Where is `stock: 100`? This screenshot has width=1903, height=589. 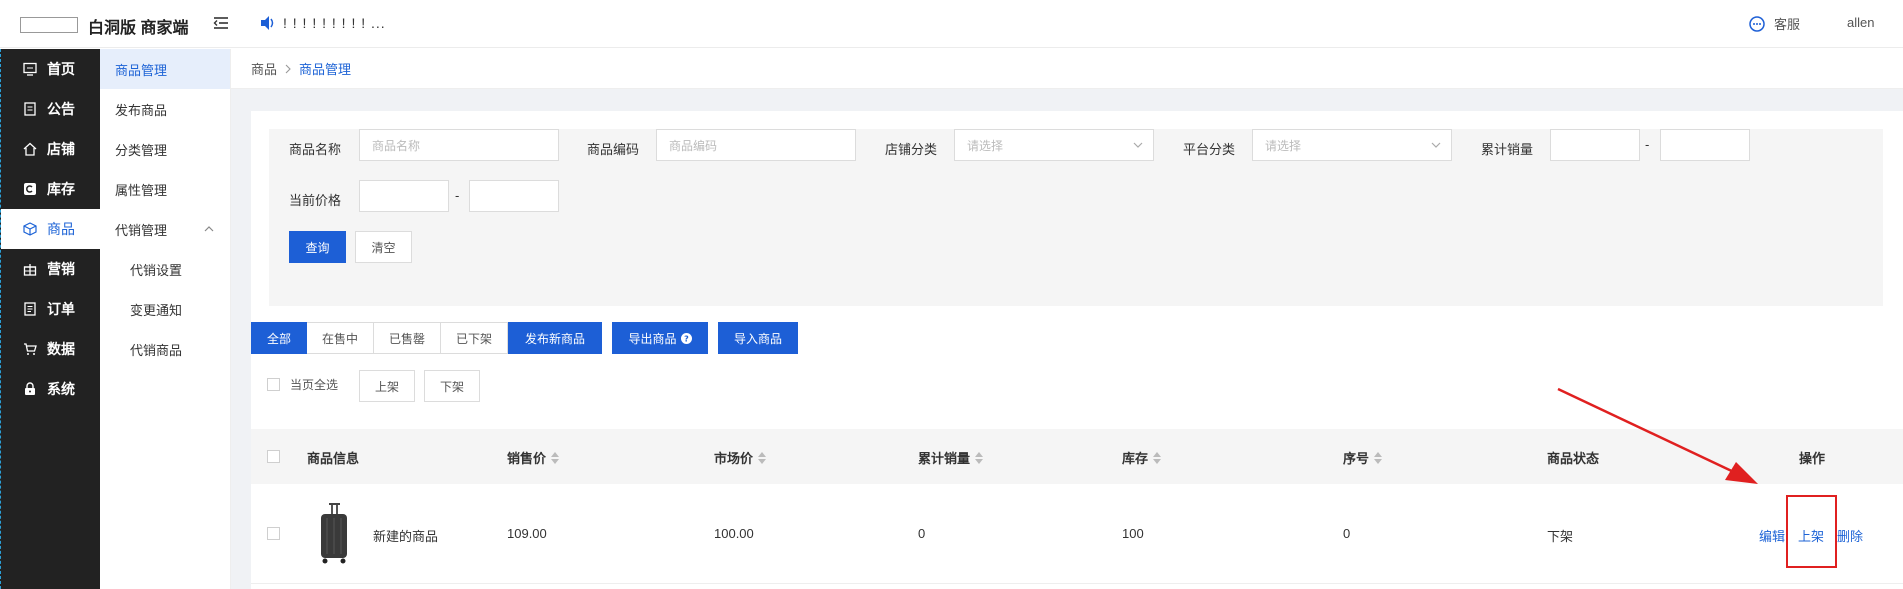 stock: 100 is located at coordinates (1133, 533).